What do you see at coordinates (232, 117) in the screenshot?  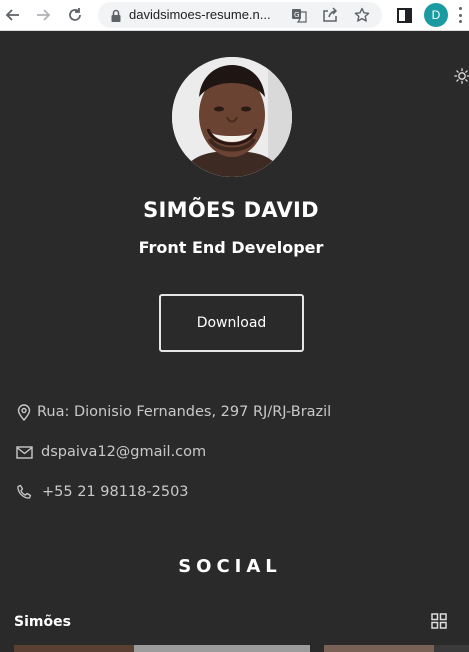 I see `profile-photo` at bounding box center [232, 117].